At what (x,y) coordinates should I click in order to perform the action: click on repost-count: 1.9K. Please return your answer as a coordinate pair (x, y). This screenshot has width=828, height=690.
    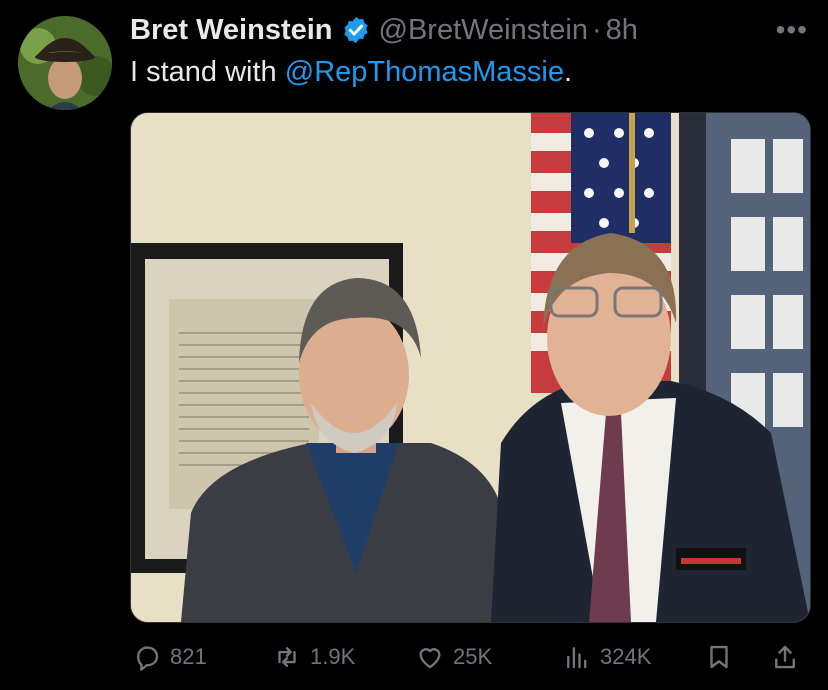
    Looking at the image, I should click on (333, 656).